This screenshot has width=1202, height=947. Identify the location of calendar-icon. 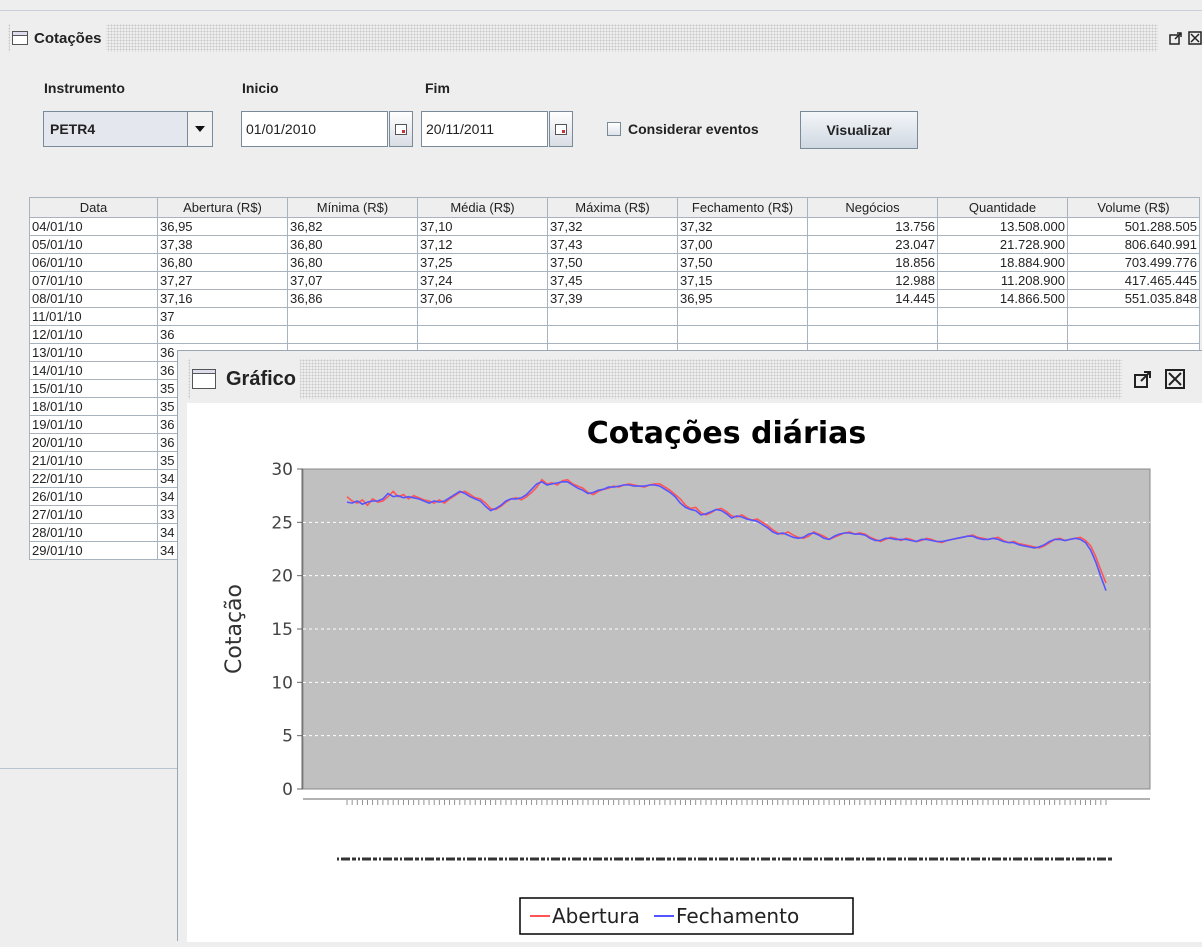
(561, 129).